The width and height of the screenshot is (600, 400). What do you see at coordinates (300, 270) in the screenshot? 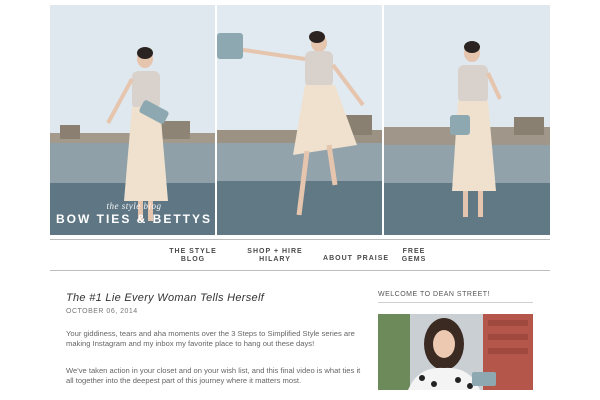
I see `nav-divider-bottom` at bounding box center [300, 270].